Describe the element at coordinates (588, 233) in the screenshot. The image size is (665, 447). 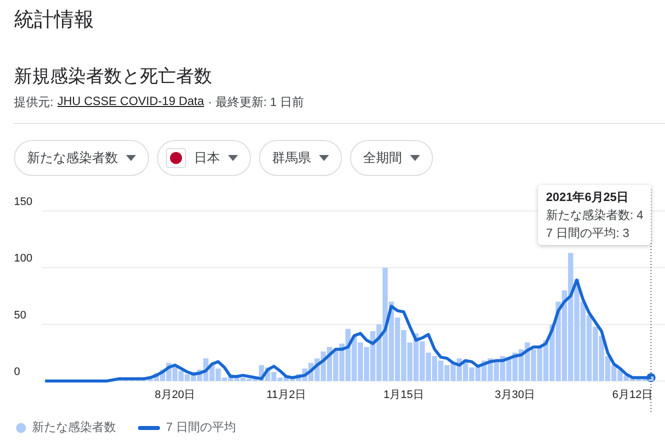
I see `tooltip-line: 7 日間の平均: 3` at that location.